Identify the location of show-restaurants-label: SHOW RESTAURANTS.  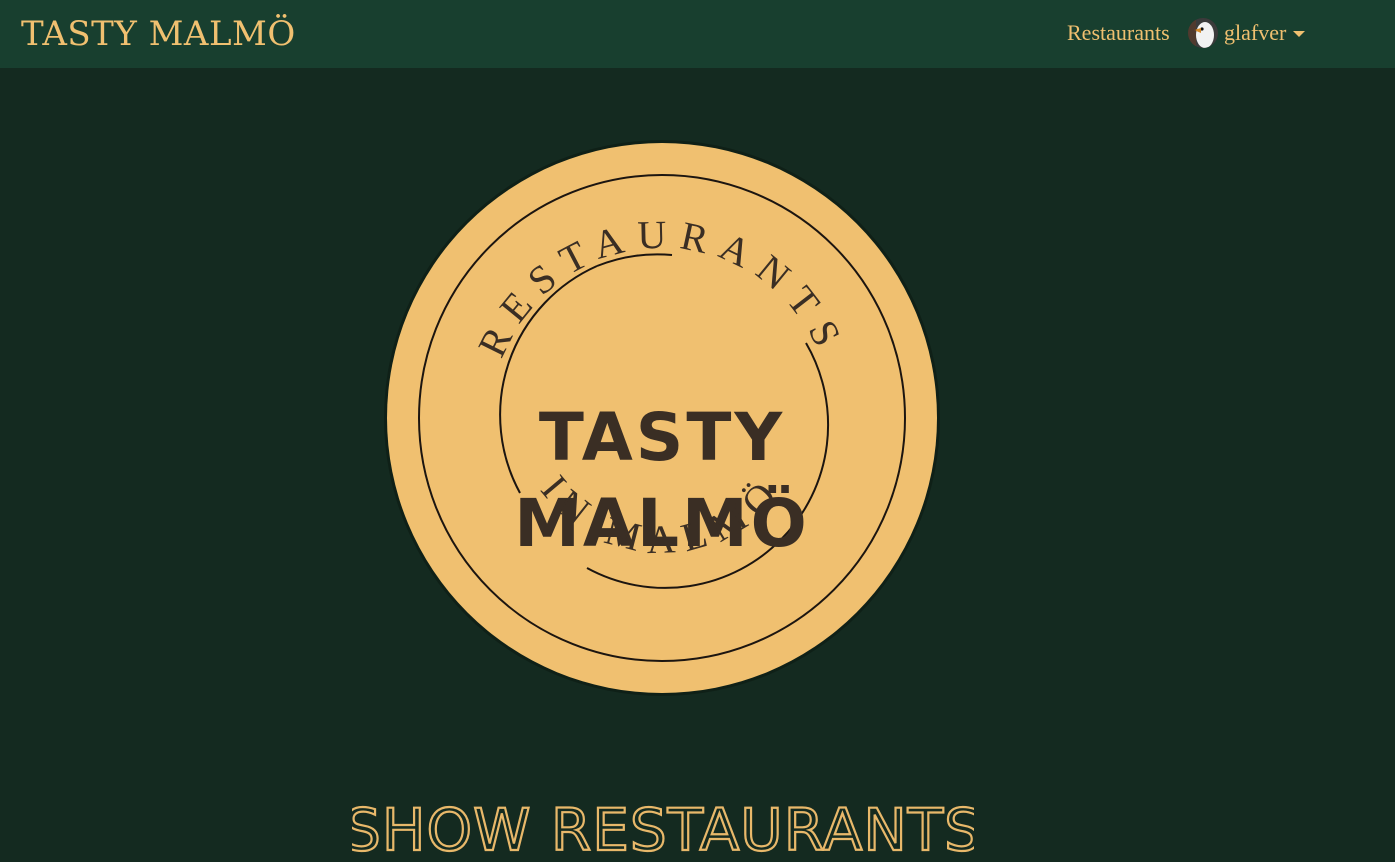
(663, 829).